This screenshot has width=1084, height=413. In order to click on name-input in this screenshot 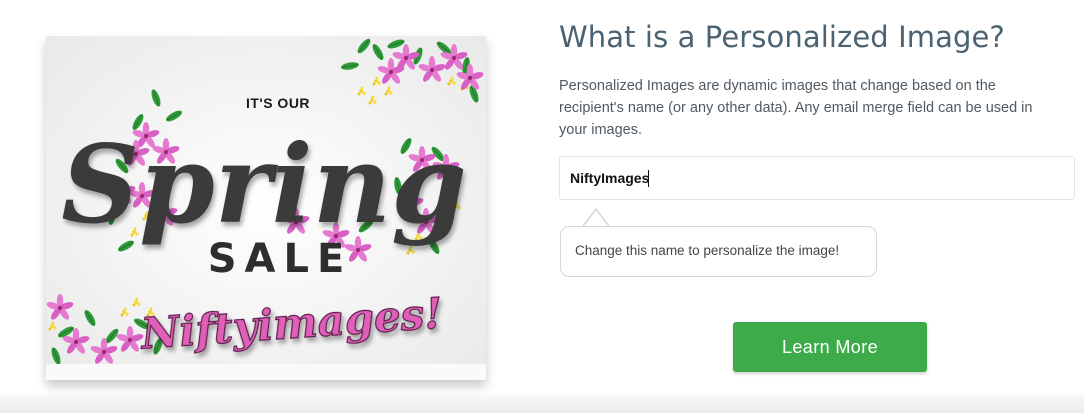, I will do `click(817, 178)`.